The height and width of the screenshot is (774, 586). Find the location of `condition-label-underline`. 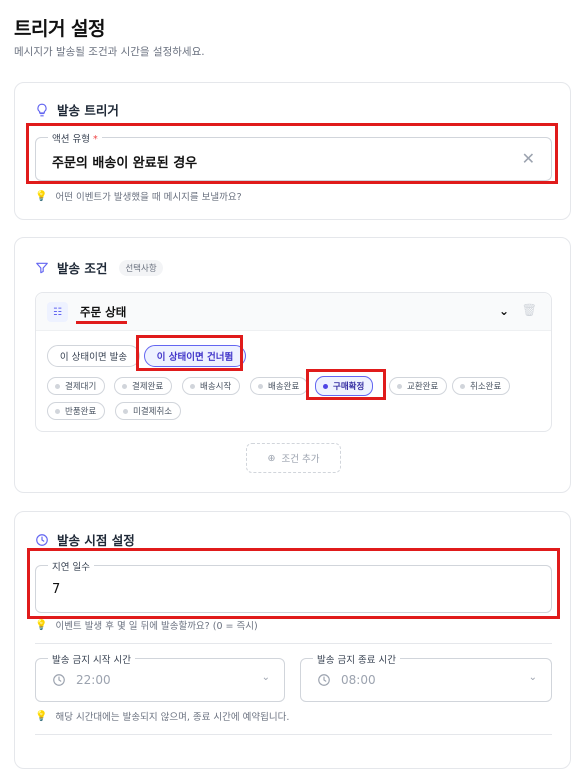

condition-label-underline is located at coordinates (101, 322).